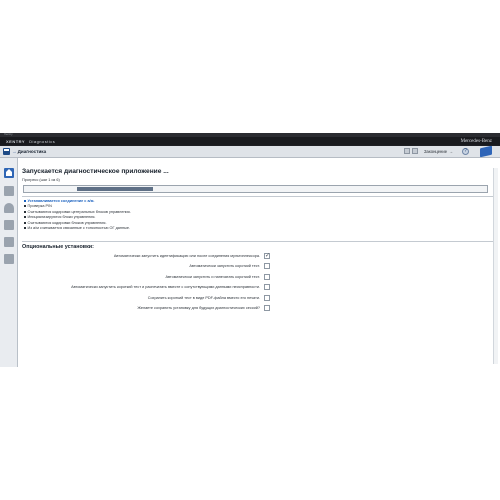 This screenshot has height=500, width=500. Describe the element at coordinates (9, 208) in the screenshot. I see `sidebar-car-icon` at that location.